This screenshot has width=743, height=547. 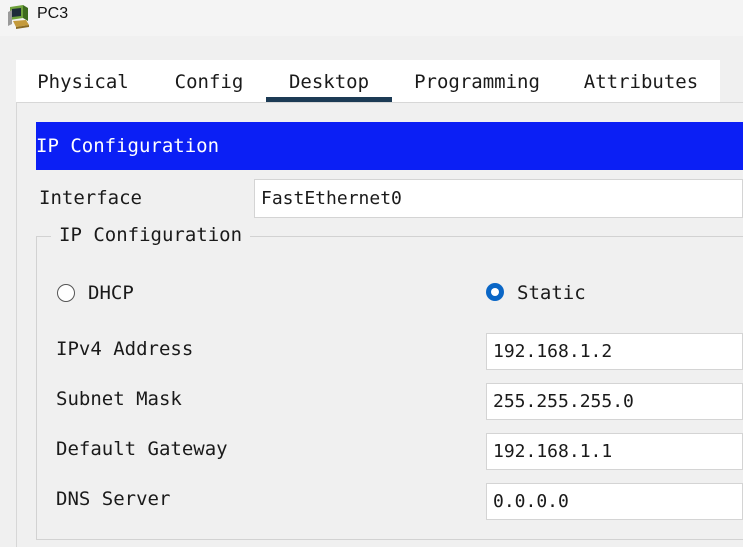 I want to click on subnet-mask-label: Subnet Mask, so click(x=119, y=399).